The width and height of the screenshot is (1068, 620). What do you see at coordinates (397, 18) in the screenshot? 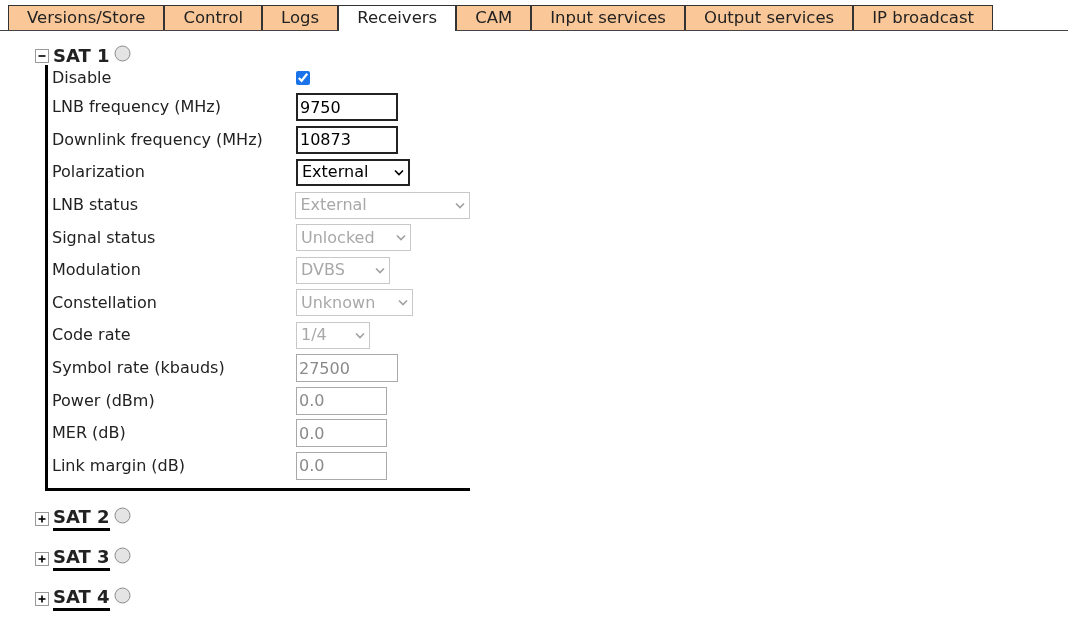
I see `tab: Receivers` at bounding box center [397, 18].